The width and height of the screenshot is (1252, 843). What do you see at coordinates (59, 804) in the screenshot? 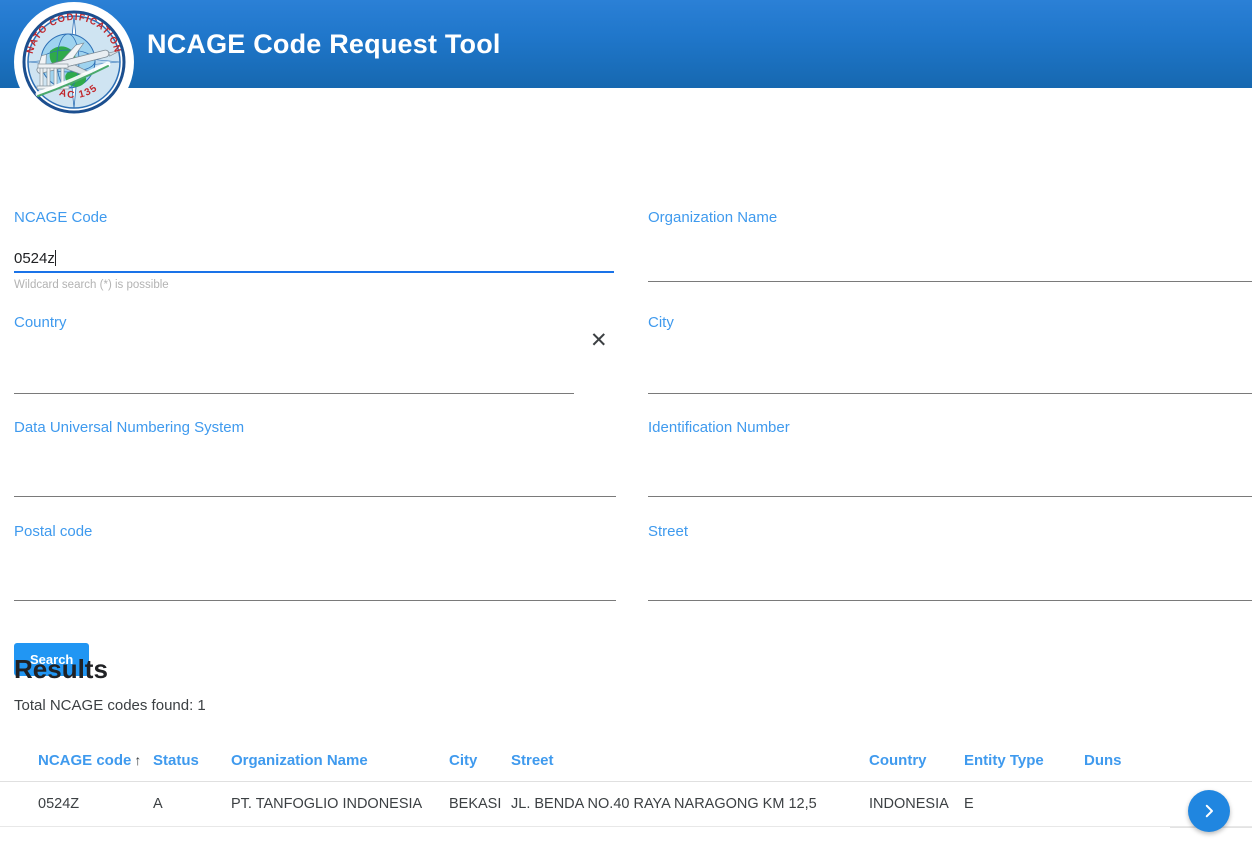
I see `cell-ncage-code: 0524Z` at bounding box center [59, 804].